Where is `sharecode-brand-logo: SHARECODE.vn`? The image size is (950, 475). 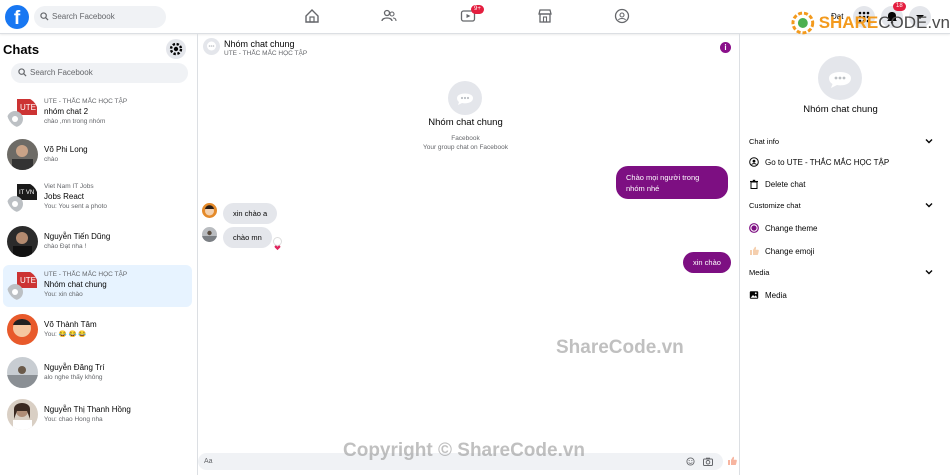
sharecode-brand-logo: SHARECODE.vn is located at coordinates (870, 23).